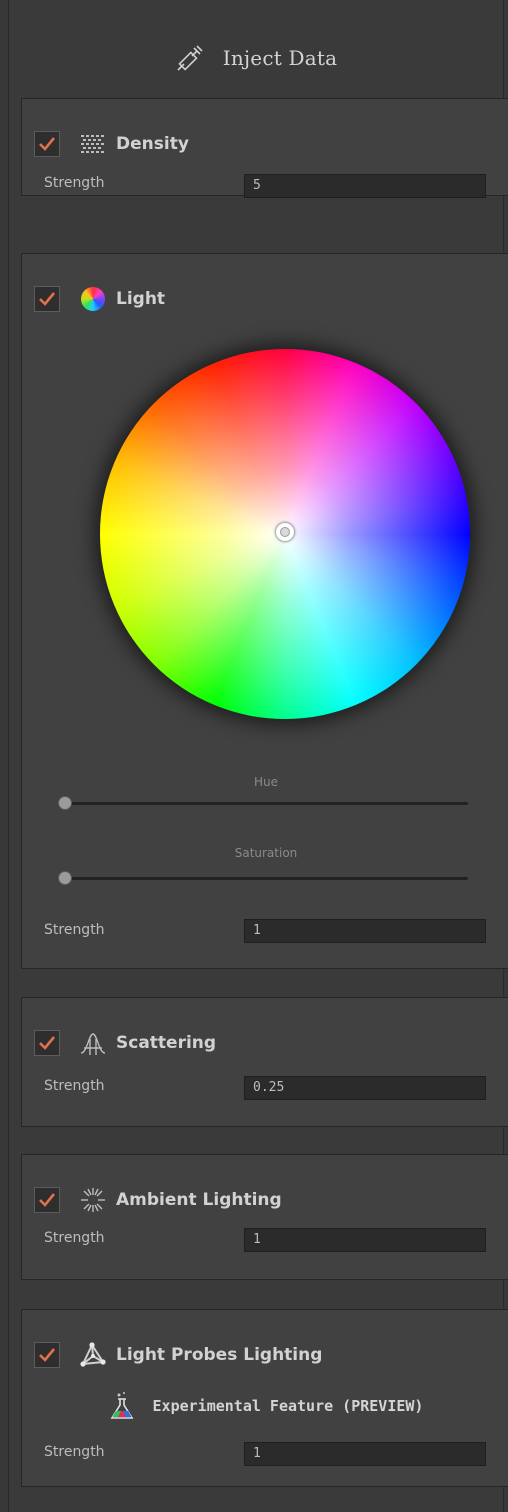 This screenshot has width=508, height=1512. I want to click on ambient-checkbox, so click(47, 1200).